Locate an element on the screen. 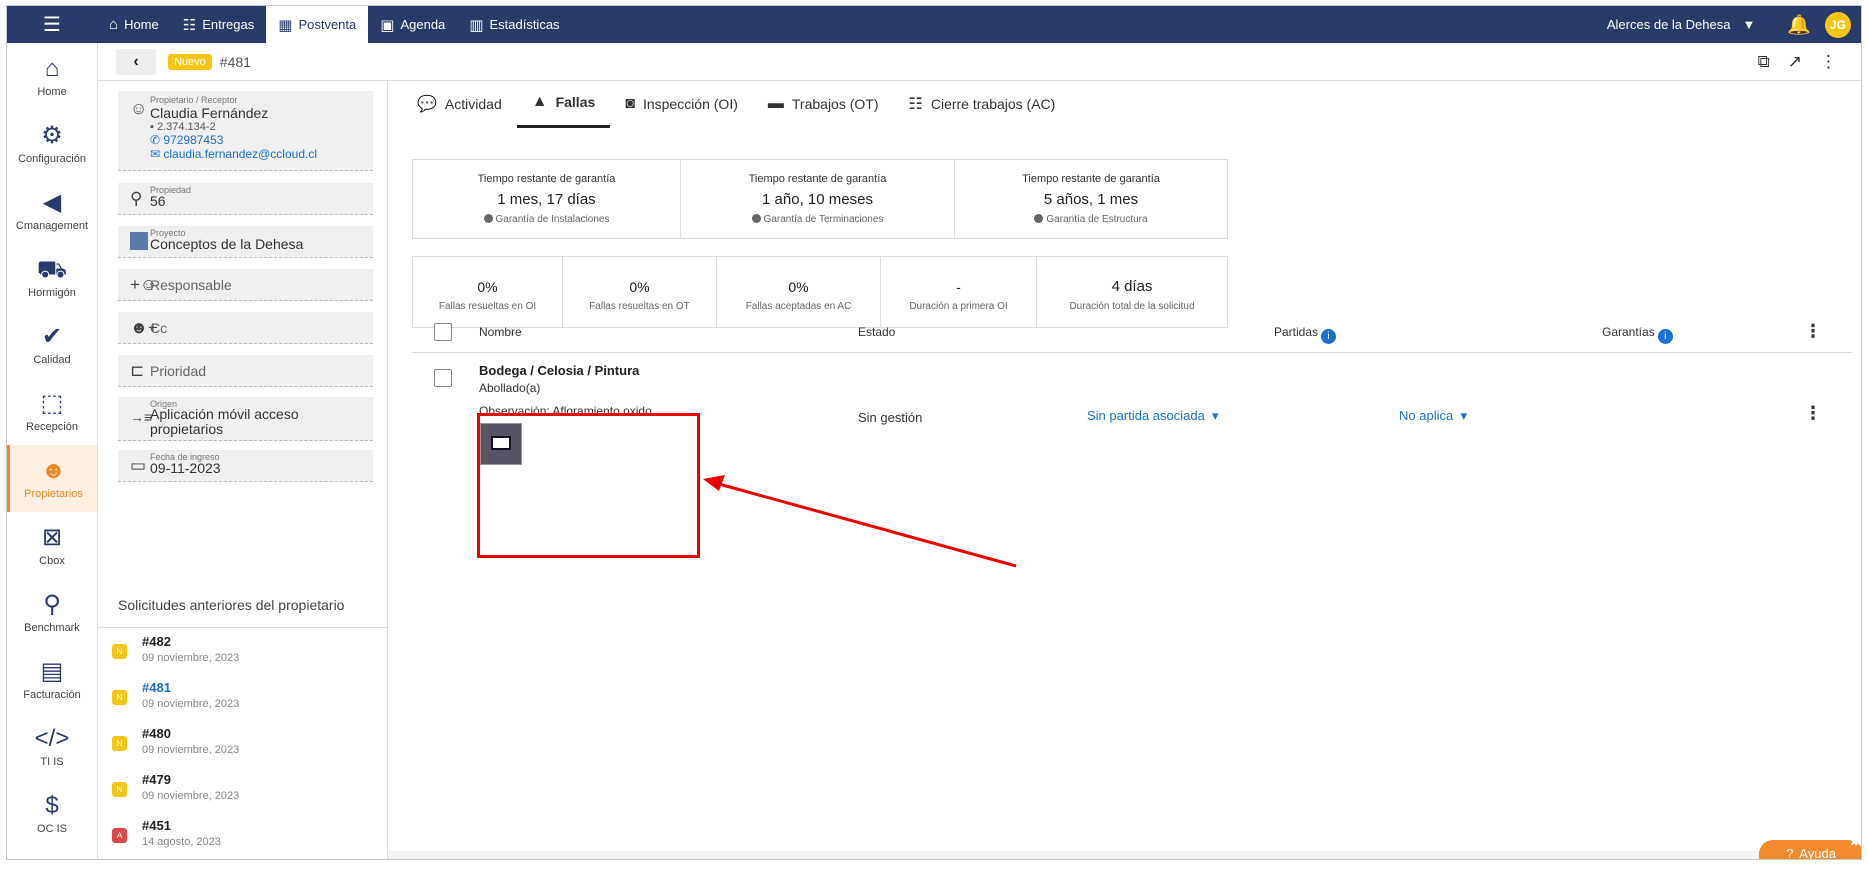 This screenshot has width=1868, height=869. close-icon: ✖ is located at coordinates (1854, 842).